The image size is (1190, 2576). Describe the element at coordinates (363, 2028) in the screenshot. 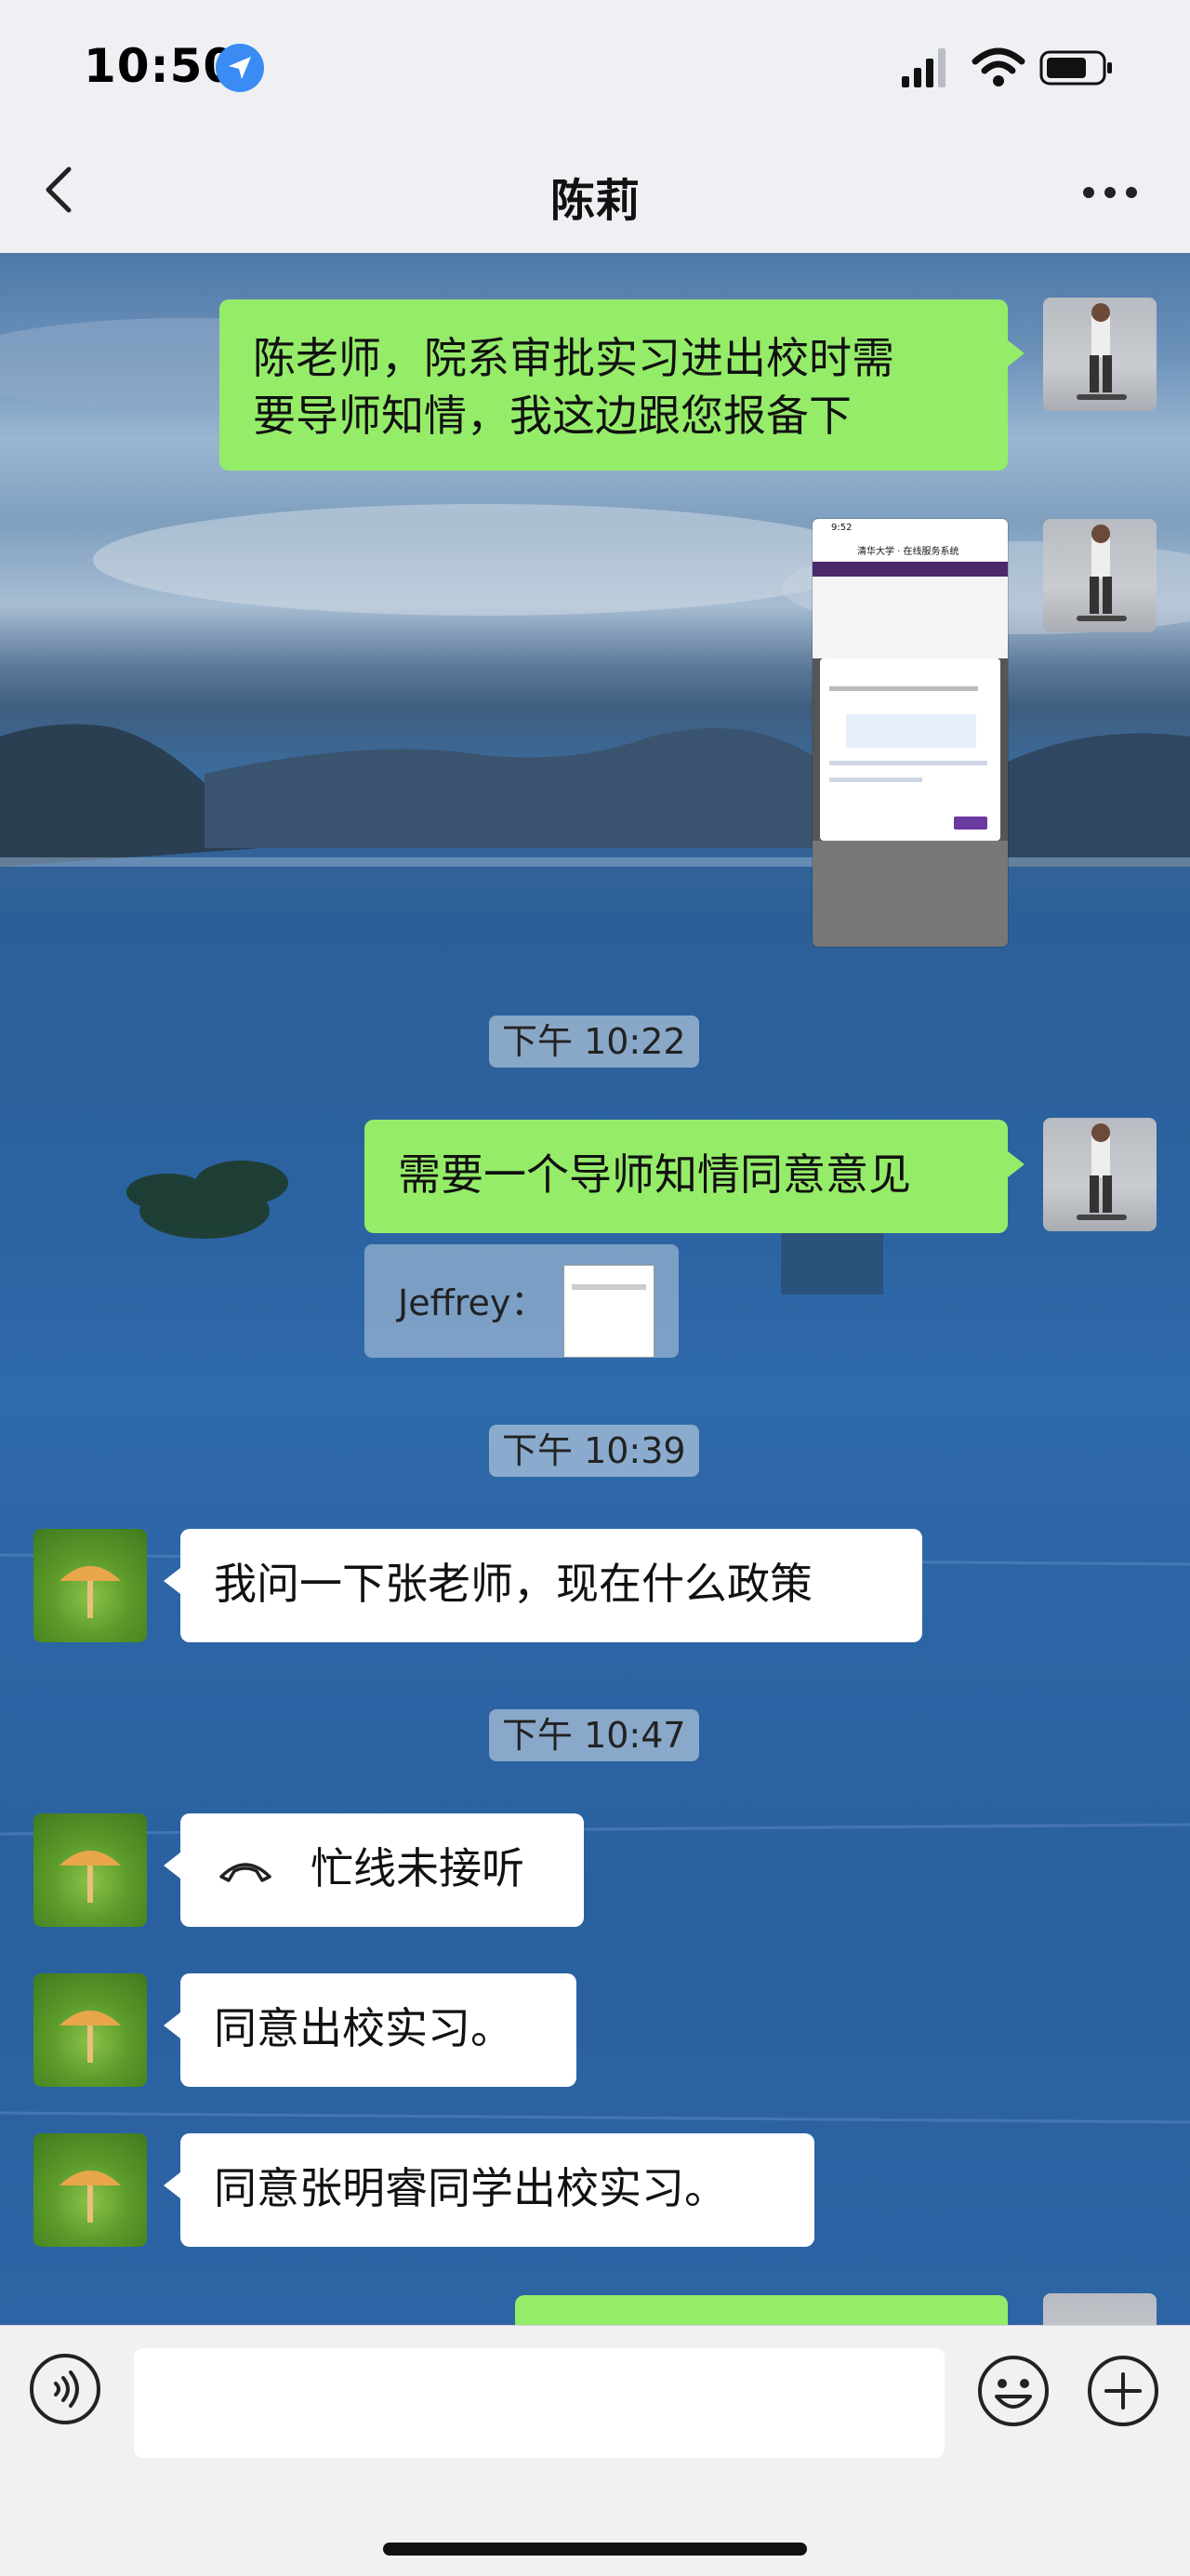

I see `message-text: 同意出校实习。` at that location.